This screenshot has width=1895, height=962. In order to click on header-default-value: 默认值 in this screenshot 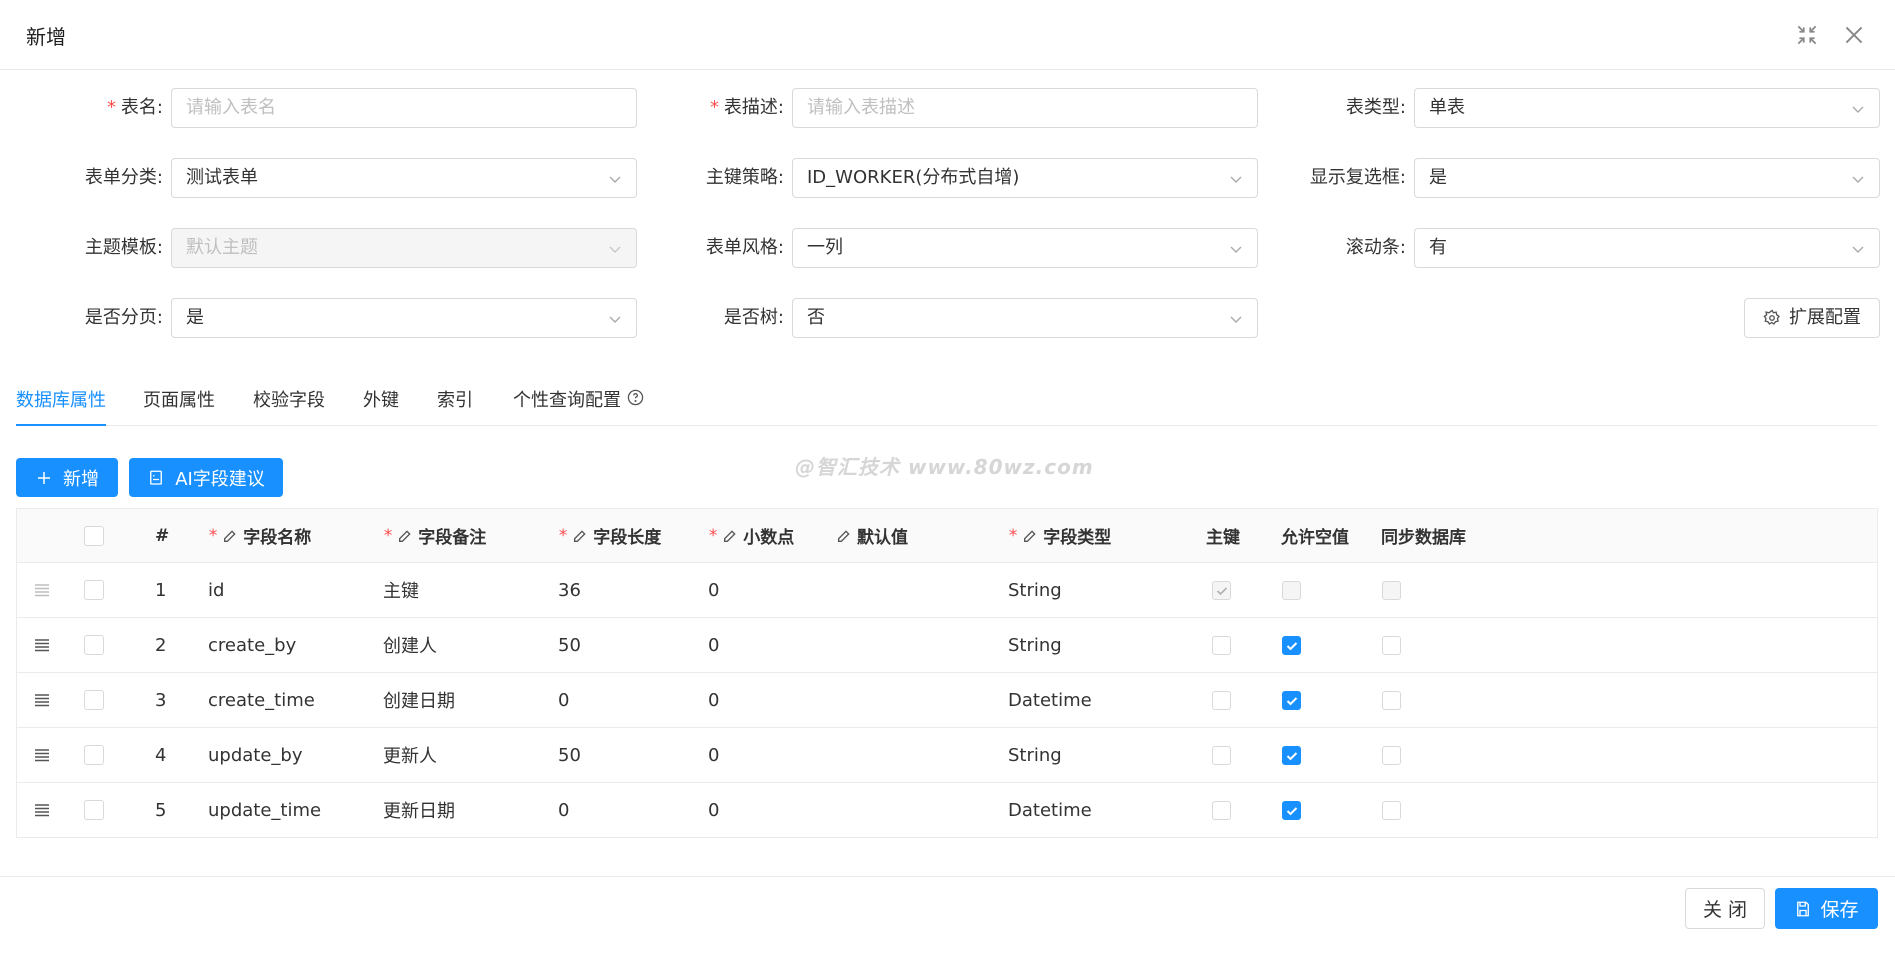, I will do `click(872, 535)`.